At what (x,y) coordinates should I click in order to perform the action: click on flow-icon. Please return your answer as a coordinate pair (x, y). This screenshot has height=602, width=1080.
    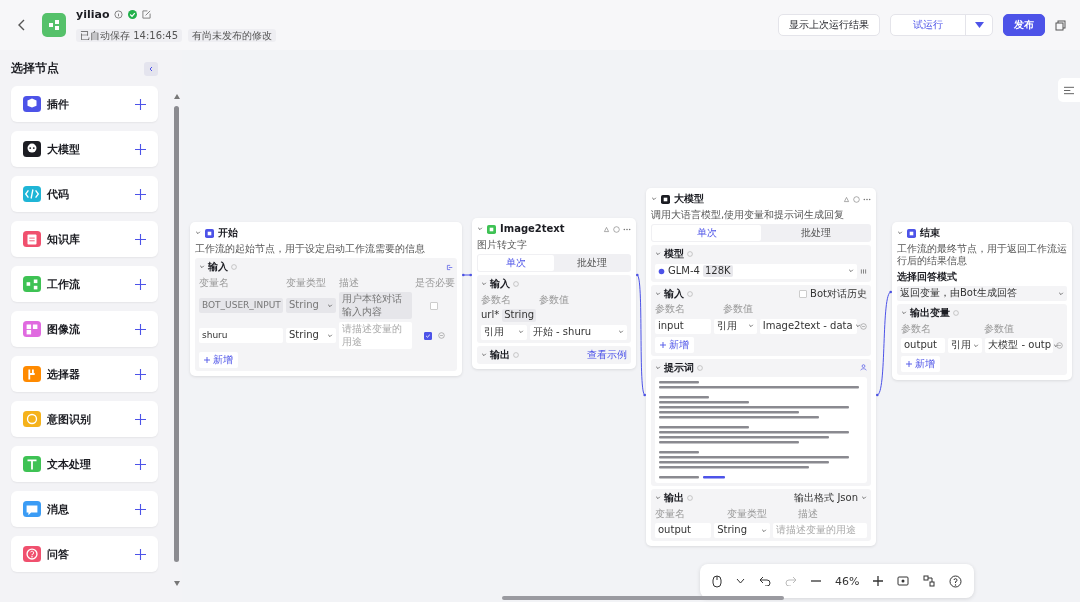
    Looking at the image, I should click on (54, 25).